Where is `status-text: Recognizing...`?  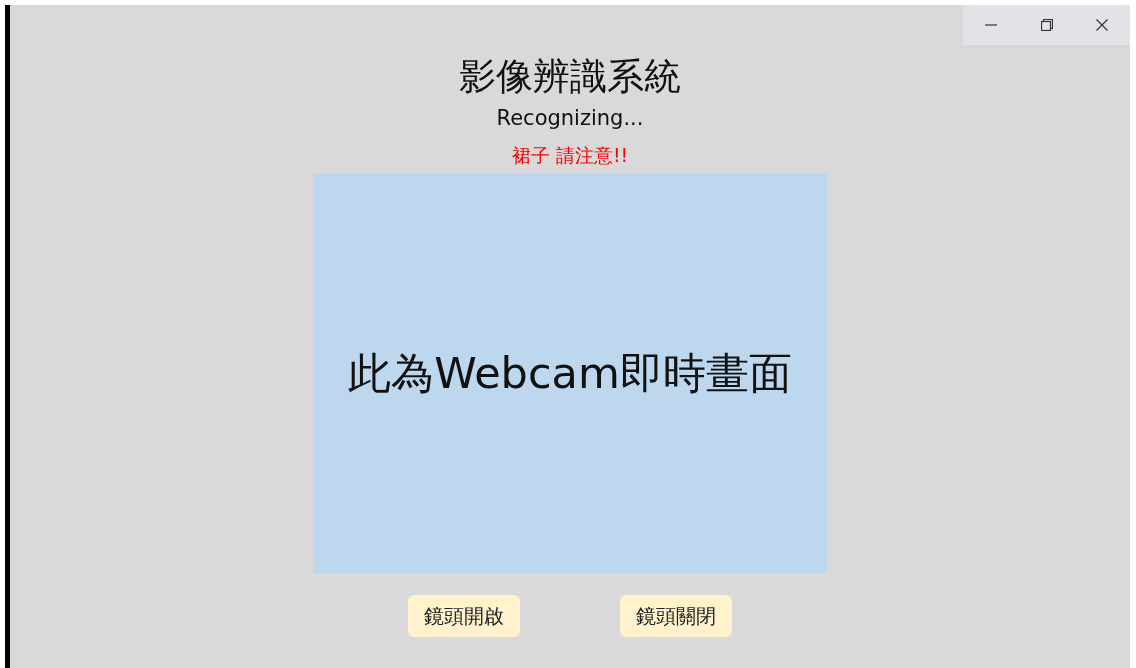
status-text: Recognizing... is located at coordinates (570, 119).